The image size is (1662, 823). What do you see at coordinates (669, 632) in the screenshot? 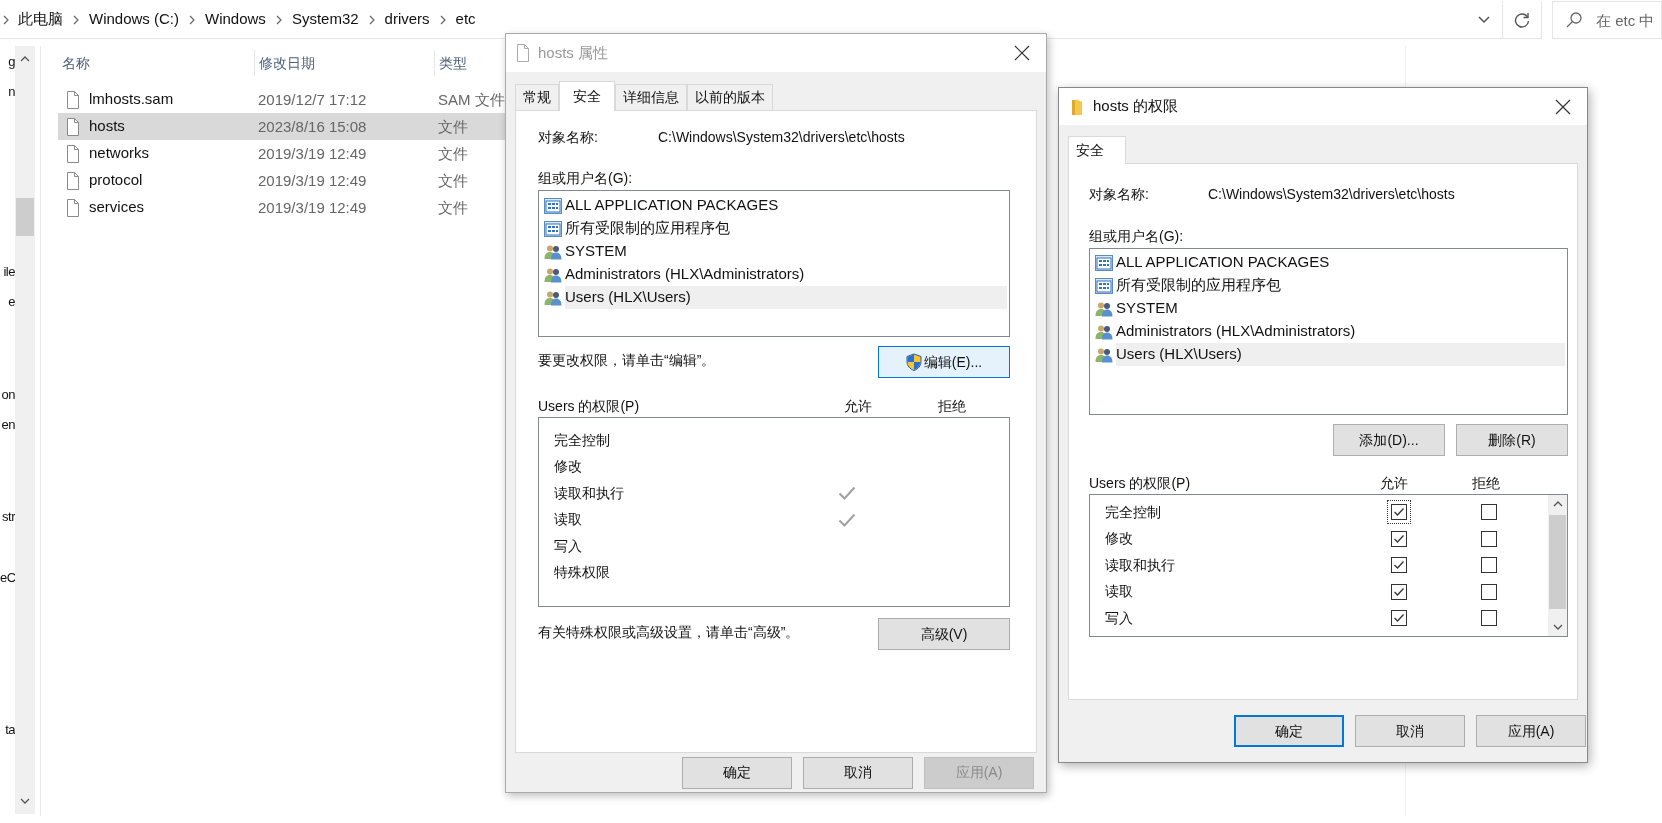
I see `hint-text: 有关特殊权限或高级设置，请单击“高级”。` at bounding box center [669, 632].